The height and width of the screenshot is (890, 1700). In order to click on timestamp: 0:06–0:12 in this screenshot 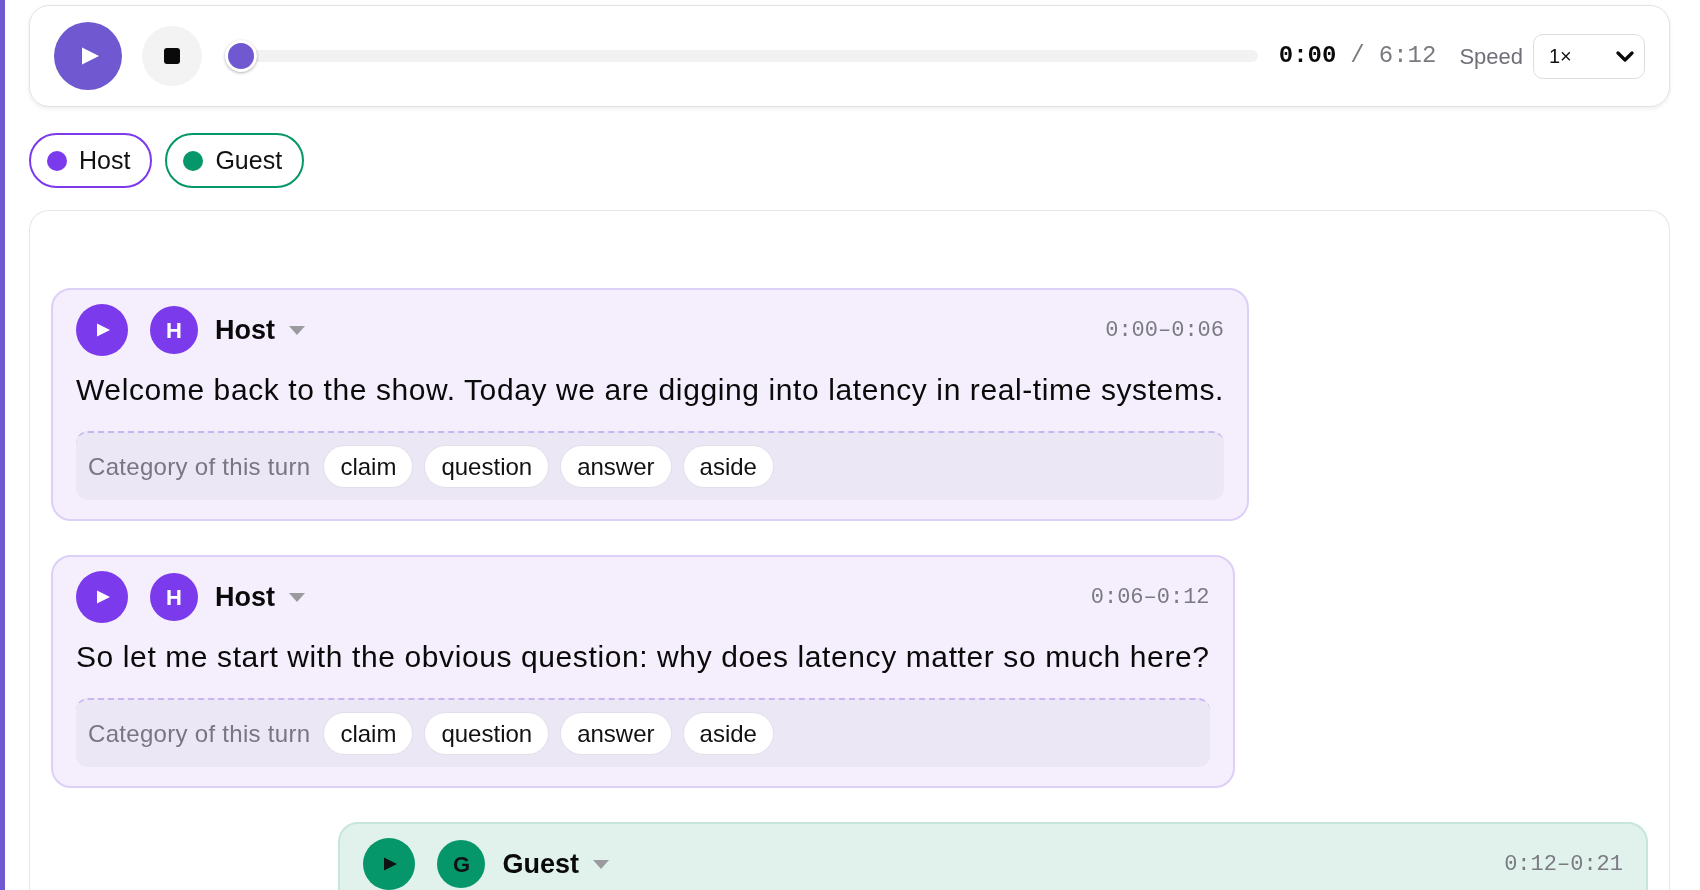, I will do `click(1150, 597)`.